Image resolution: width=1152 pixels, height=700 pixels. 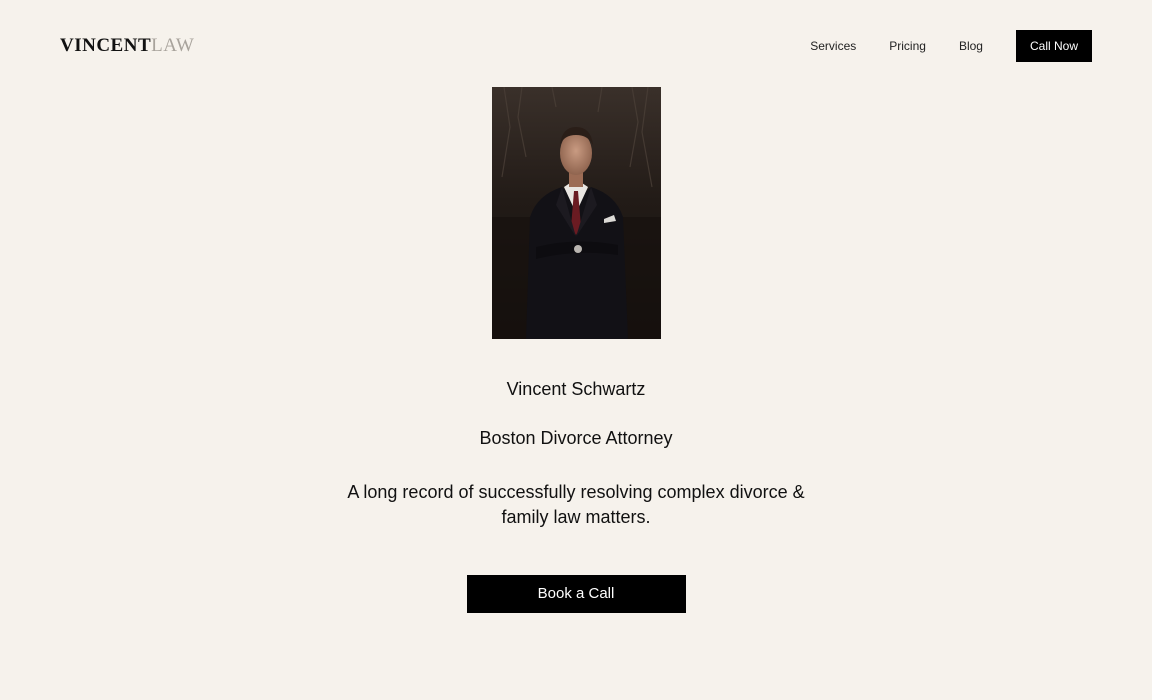 I want to click on nav-blog: Blog, so click(x=971, y=46).